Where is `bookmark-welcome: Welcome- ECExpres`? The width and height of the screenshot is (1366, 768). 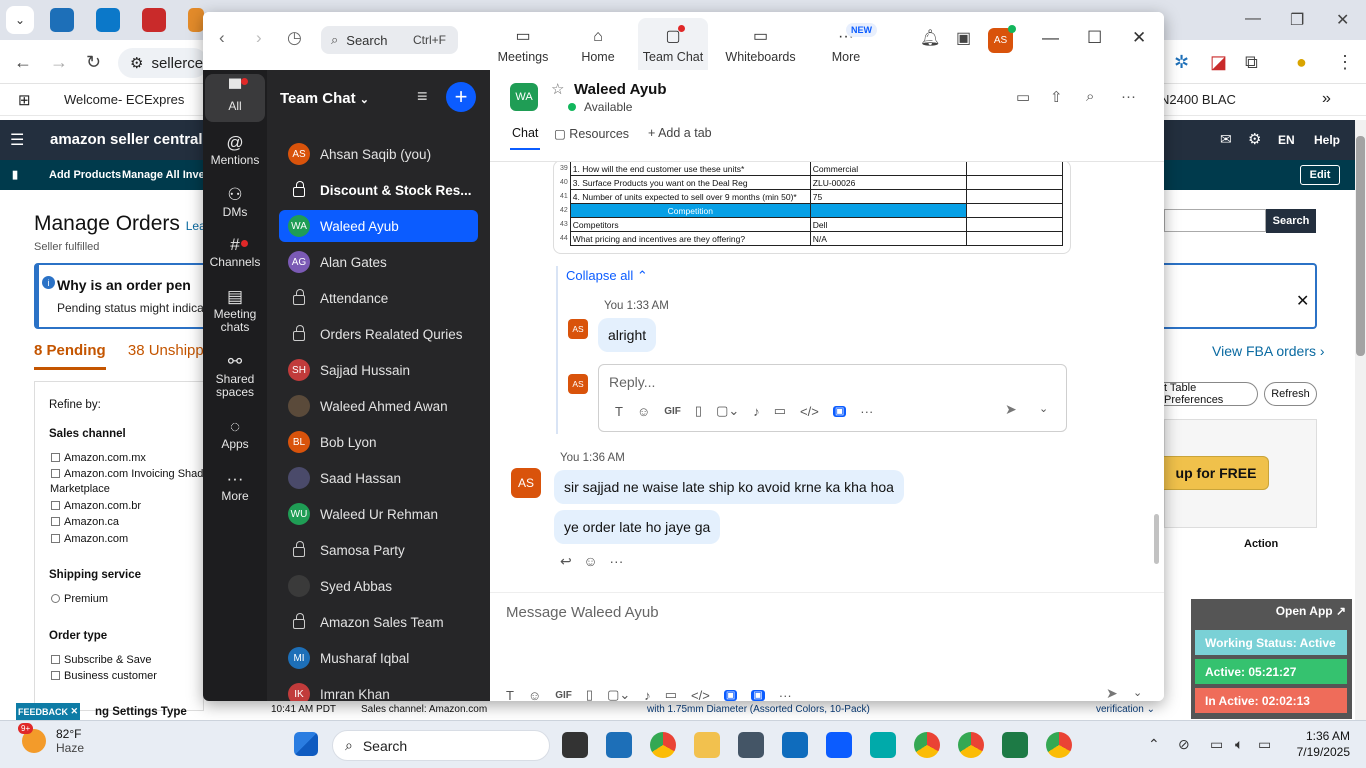 bookmark-welcome: Welcome- ECExpres is located at coordinates (124, 99).